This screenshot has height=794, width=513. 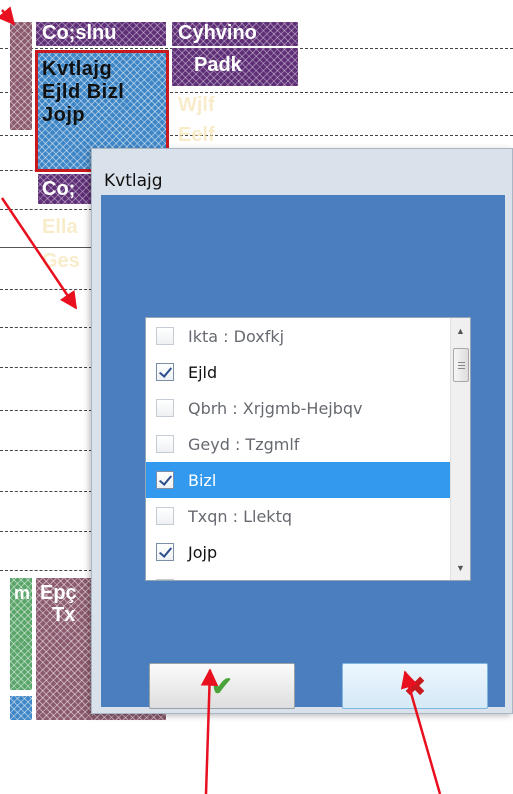 What do you see at coordinates (79, 33) in the screenshot?
I see `event-title: Co;slnu` at bounding box center [79, 33].